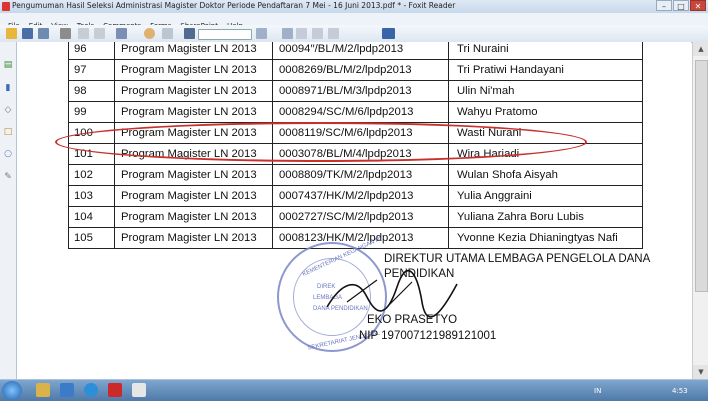 Image resolution: width=708 pixels, height=401 pixels. Describe the element at coordinates (412, 320) in the screenshot. I see `signatory-name: EKO PRASETYO` at that location.